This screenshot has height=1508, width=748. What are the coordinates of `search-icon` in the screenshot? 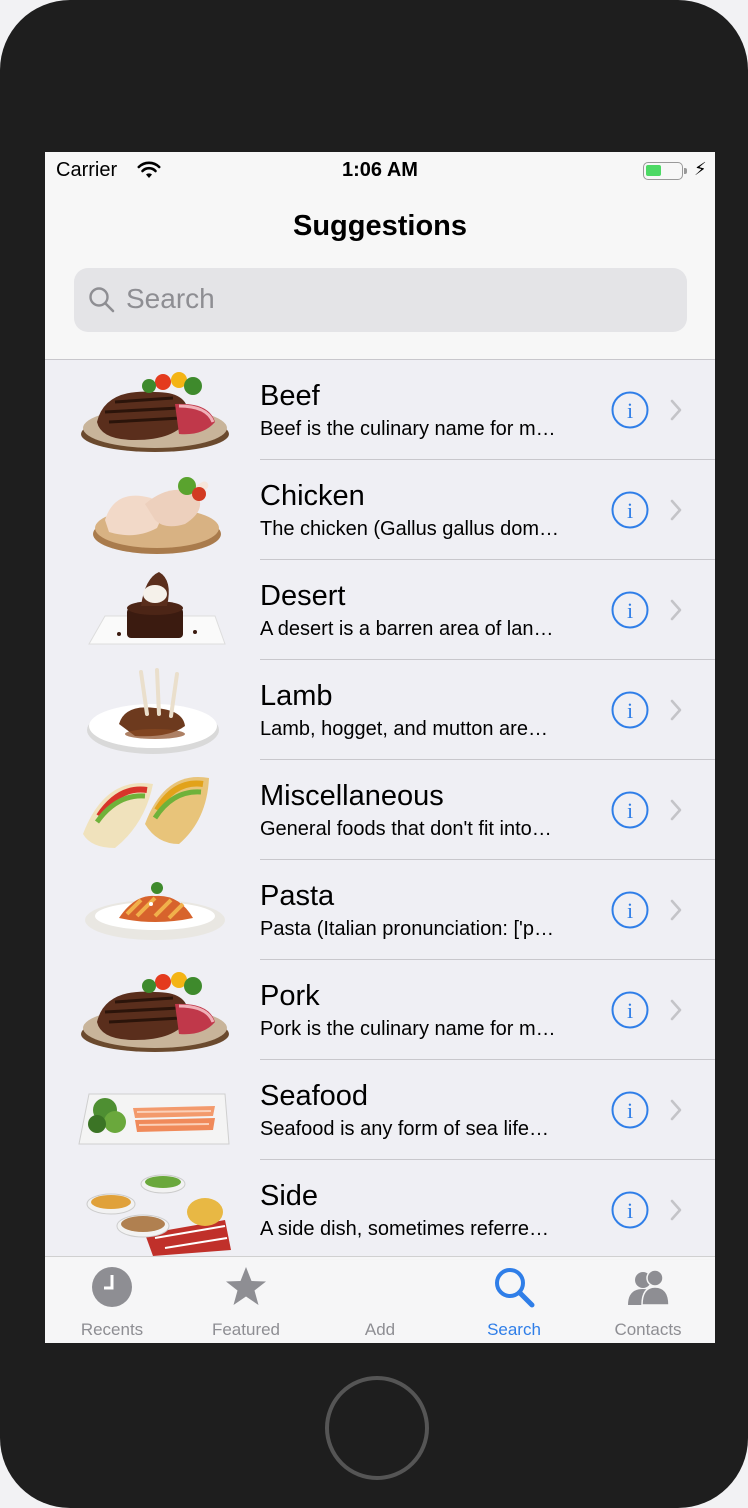 It's located at (515, 1288).